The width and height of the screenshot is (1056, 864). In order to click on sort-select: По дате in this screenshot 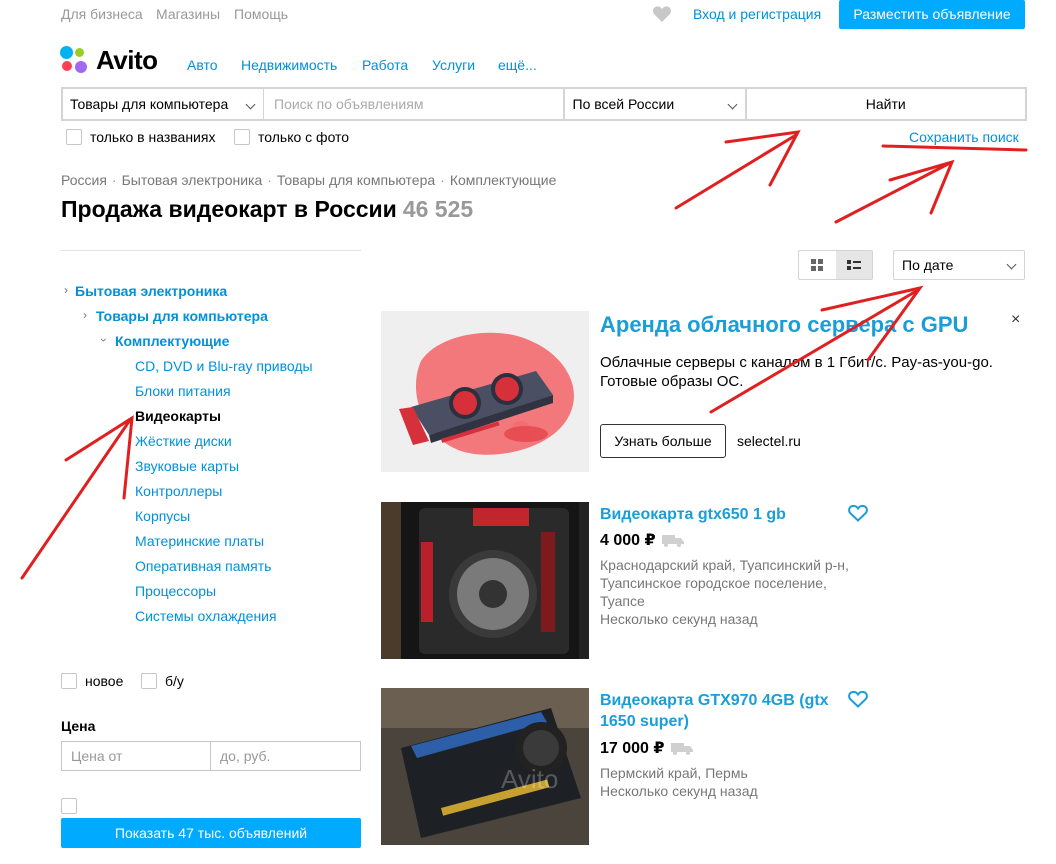, I will do `click(959, 265)`.